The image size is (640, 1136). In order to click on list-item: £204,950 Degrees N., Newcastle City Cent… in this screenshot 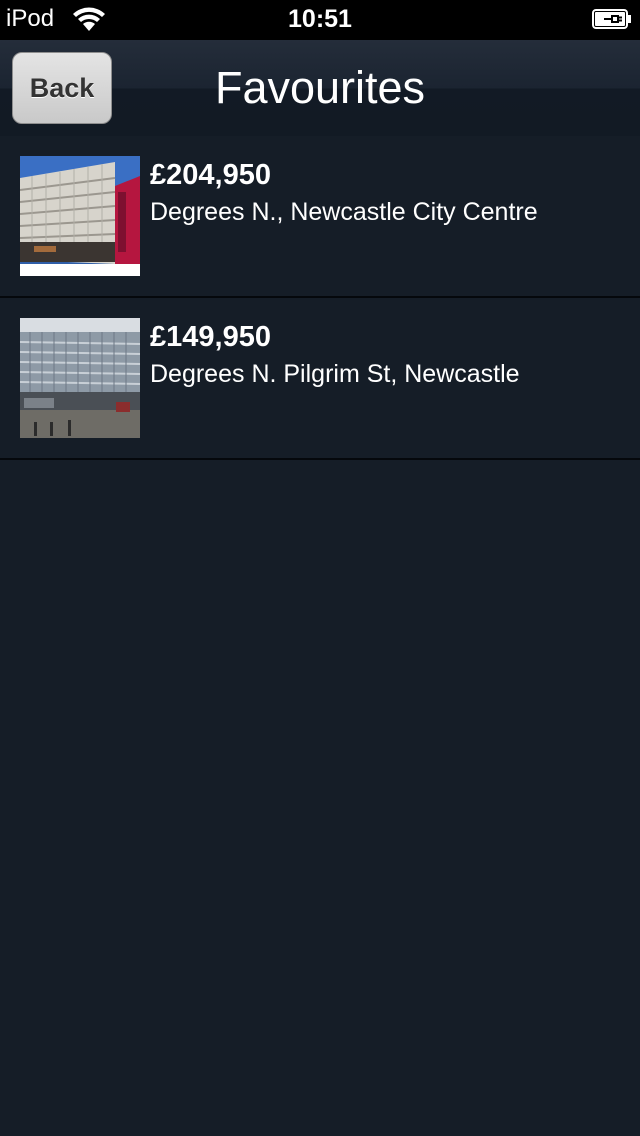, I will do `click(320, 217)`.